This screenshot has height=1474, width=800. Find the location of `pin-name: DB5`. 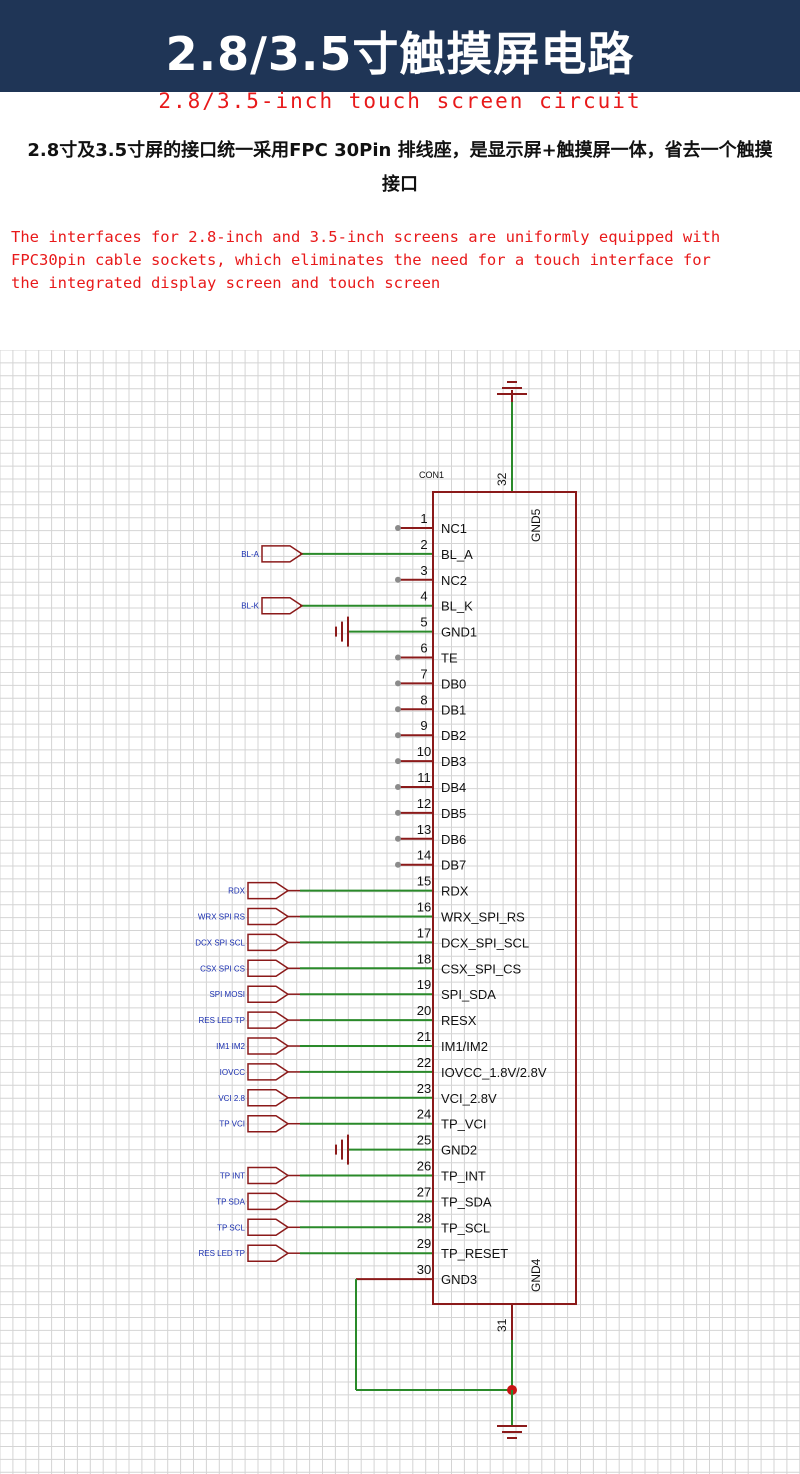

pin-name: DB5 is located at coordinates (453, 813).